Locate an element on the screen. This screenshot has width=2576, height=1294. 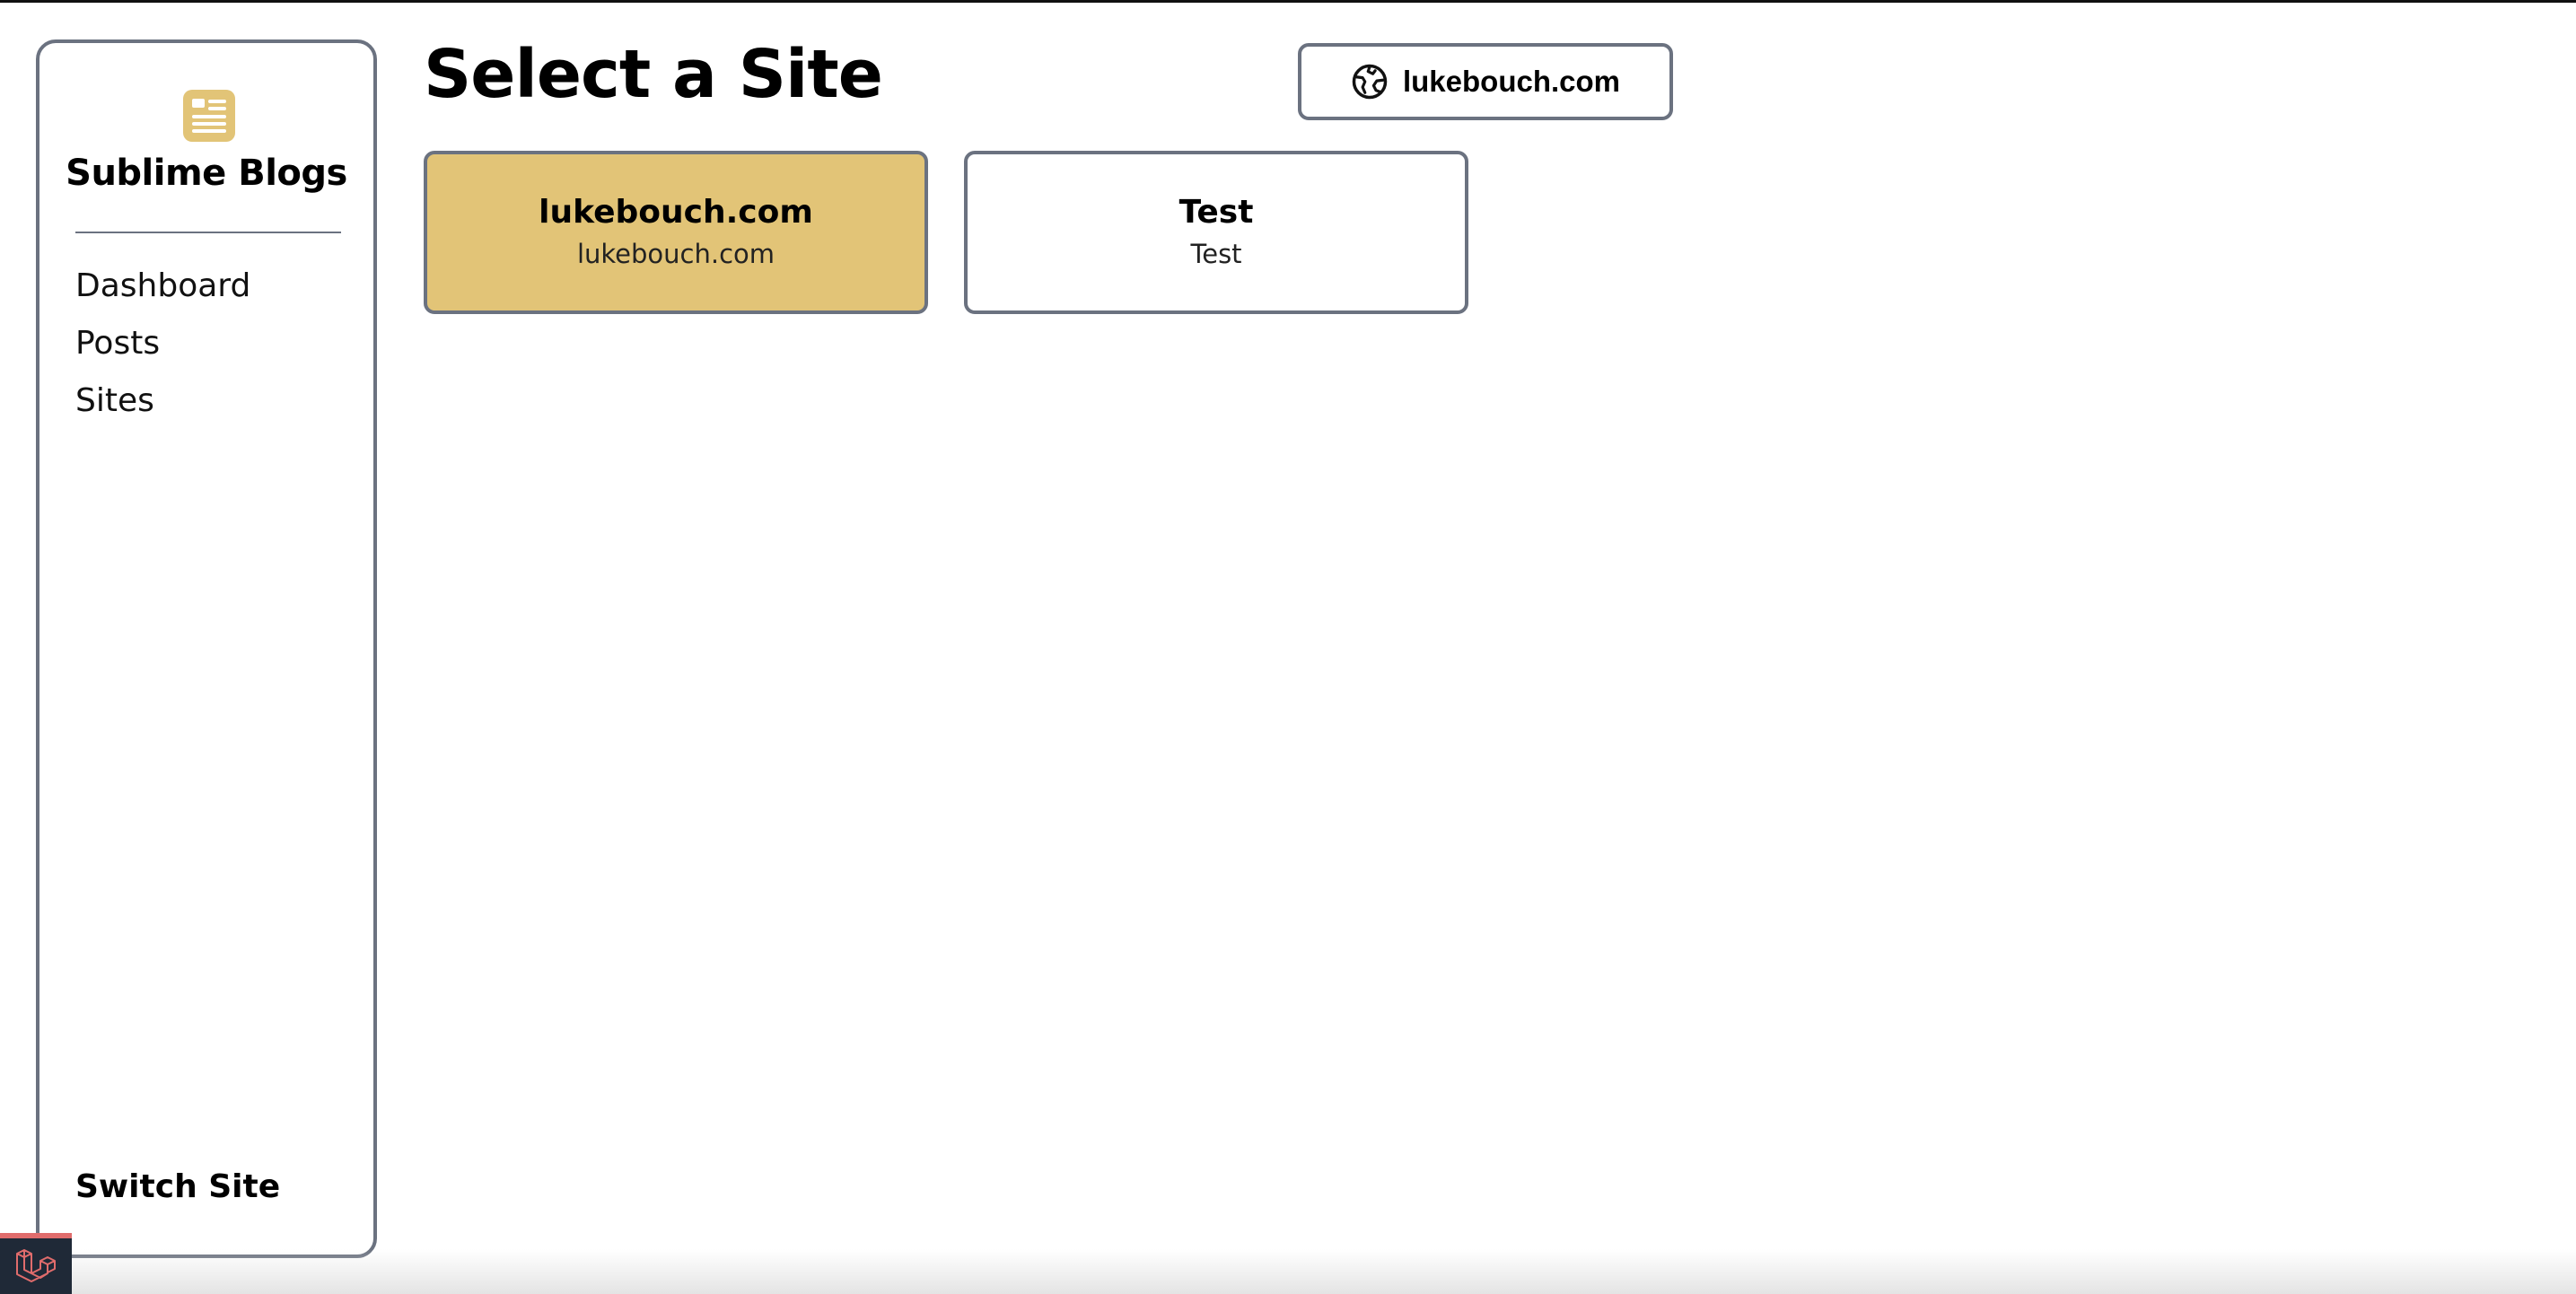
site-card-domain: lukebouch.com is located at coordinates (675, 254).